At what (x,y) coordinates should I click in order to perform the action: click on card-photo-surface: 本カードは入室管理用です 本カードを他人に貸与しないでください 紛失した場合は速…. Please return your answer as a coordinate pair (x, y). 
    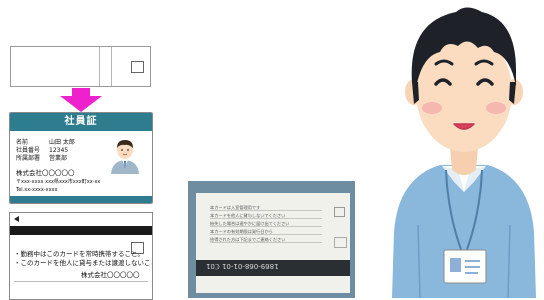
    Looking at the image, I should click on (273, 243).